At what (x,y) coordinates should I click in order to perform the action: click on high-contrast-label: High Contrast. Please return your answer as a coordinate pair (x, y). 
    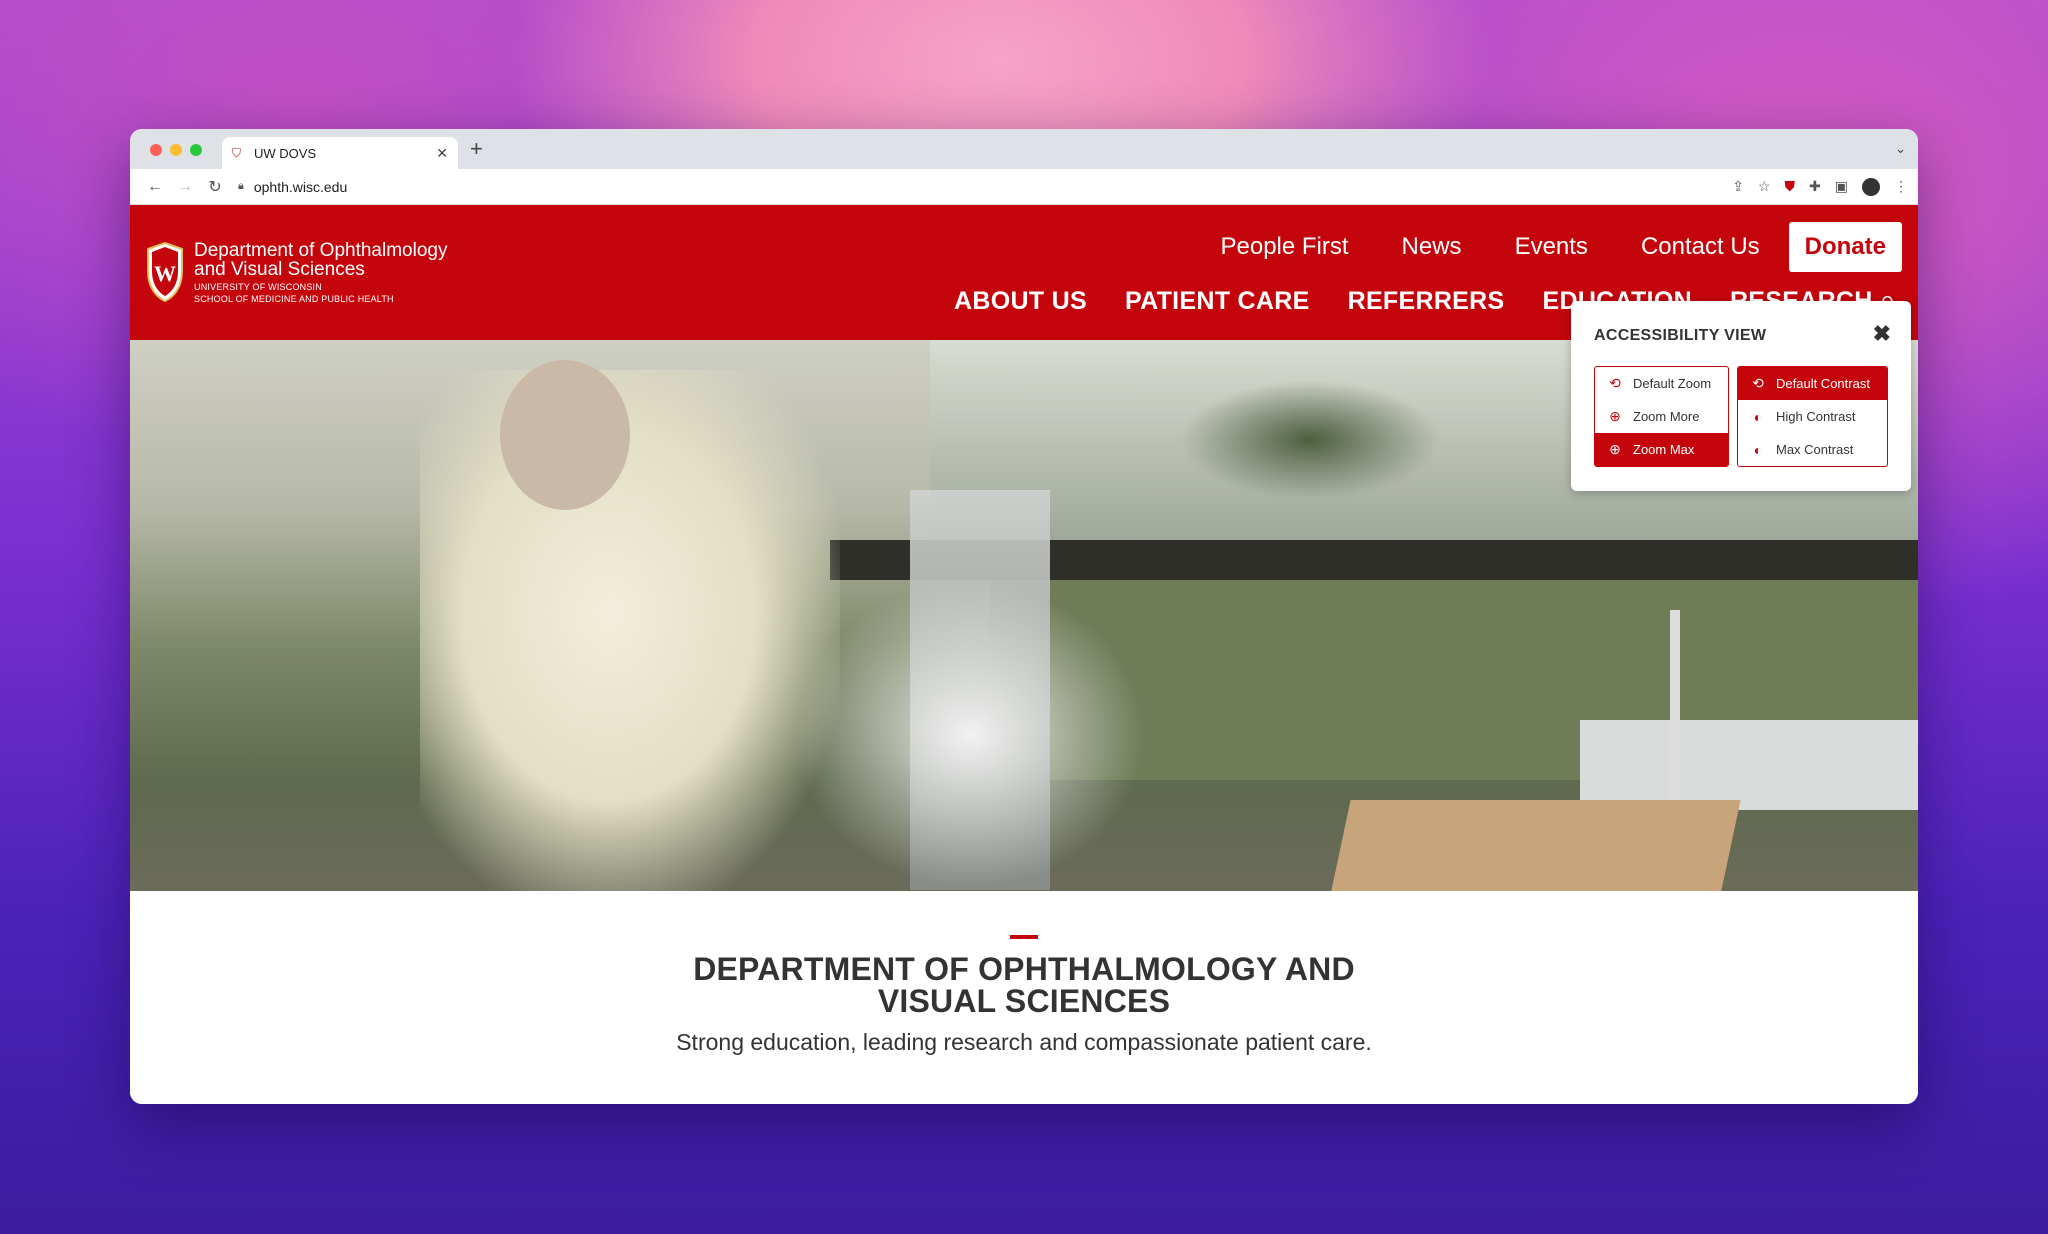
    Looking at the image, I should click on (1816, 416).